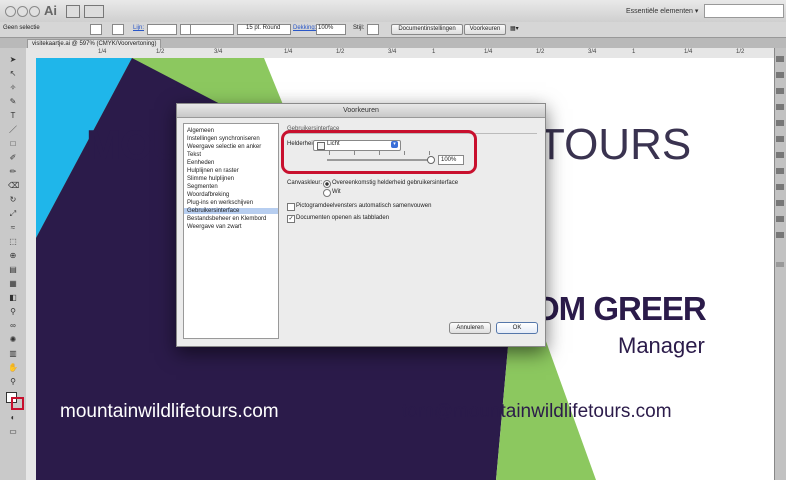  Describe the element at coordinates (231, 211) in the screenshot. I see `category-gebruikersinterface: Gebruikersinterface` at that location.